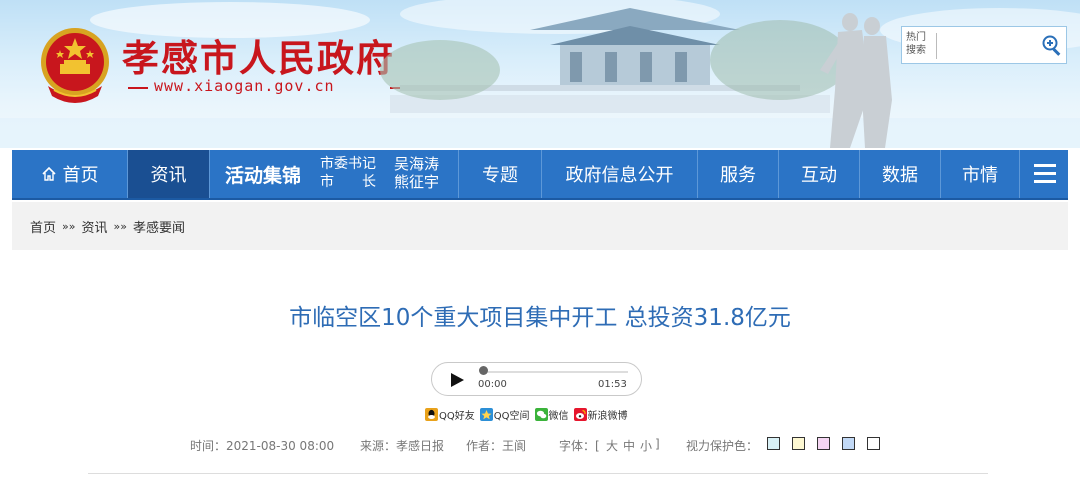 The image size is (1080, 486). What do you see at coordinates (738, 174) in the screenshot?
I see `nav-service: 服务` at bounding box center [738, 174].